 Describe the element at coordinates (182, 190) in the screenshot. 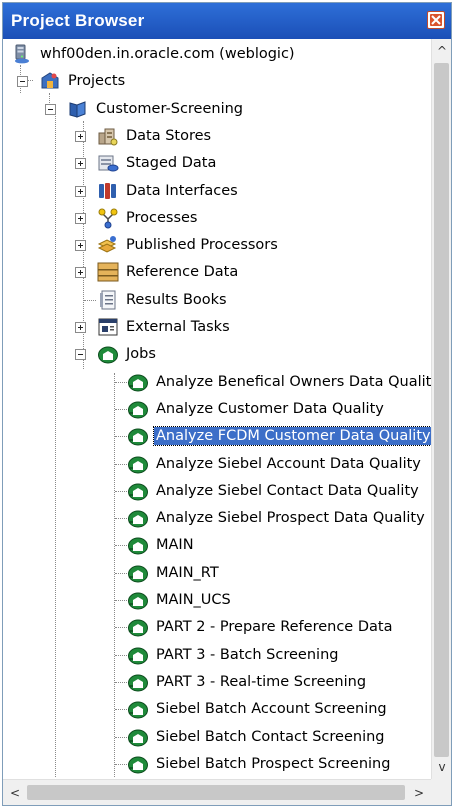

I see `tree-node-label: Data Interfaces` at that location.